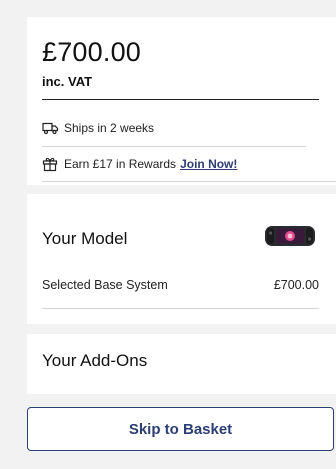 The image size is (336, 469). Describe the element at coordinates (120, 164) in the screenshot. I see `rewards-text: Earn £17 in Rewards` at that location.